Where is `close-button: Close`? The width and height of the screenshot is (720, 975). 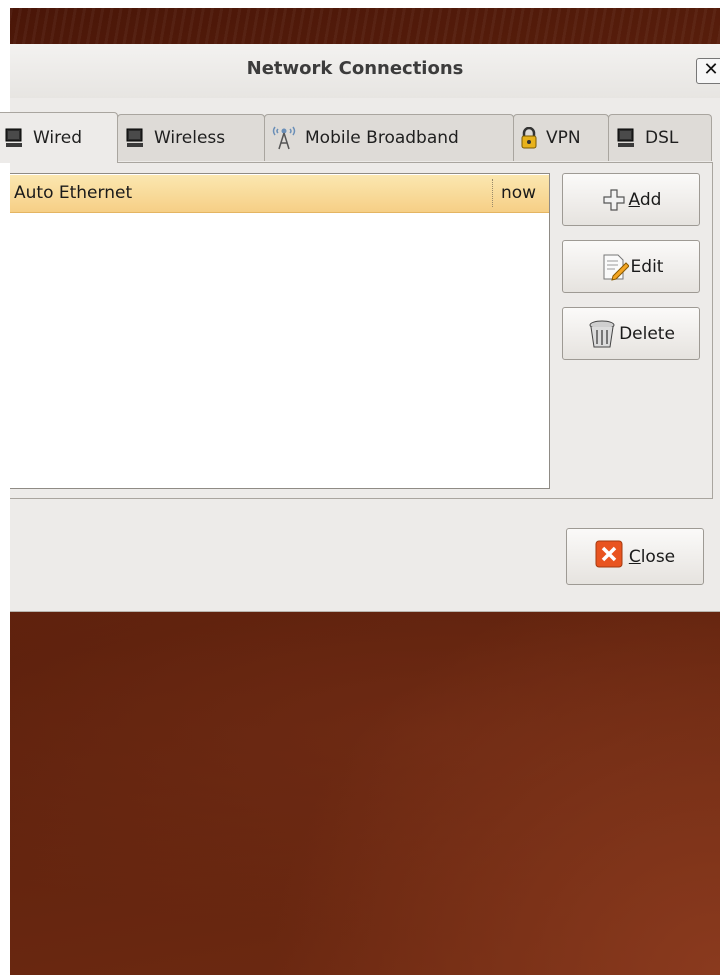 close-button: Close is located at coordinates (635, 556).